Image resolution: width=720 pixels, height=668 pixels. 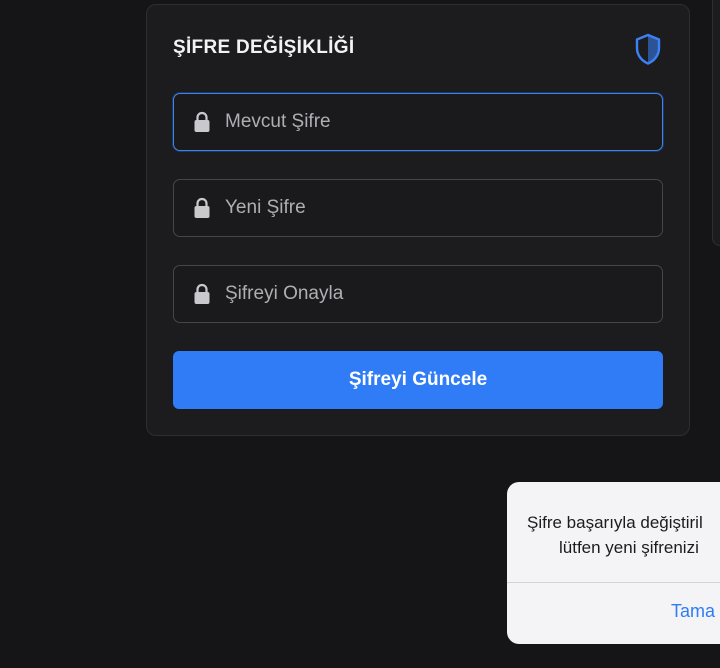 What do you see at coordinates (443, 122) in the screenshot?
I see `current-password-input` at bounding box center [443, 122].